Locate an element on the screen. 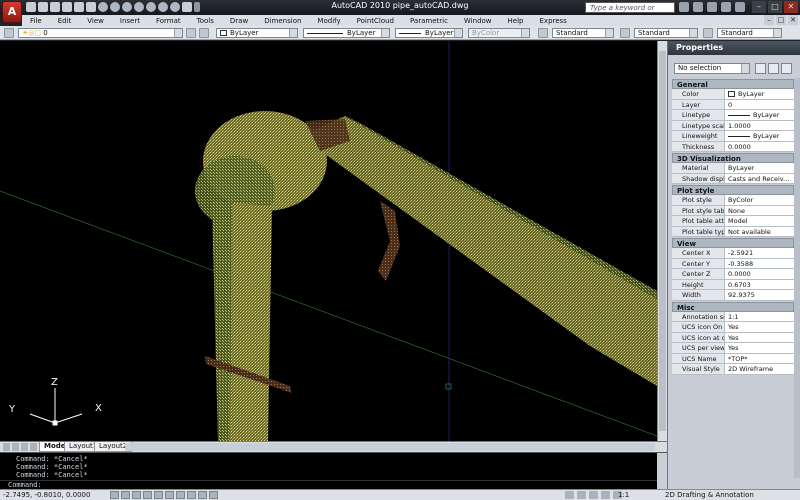  property-value: 1.0000 is located at coordinates (759, 125).